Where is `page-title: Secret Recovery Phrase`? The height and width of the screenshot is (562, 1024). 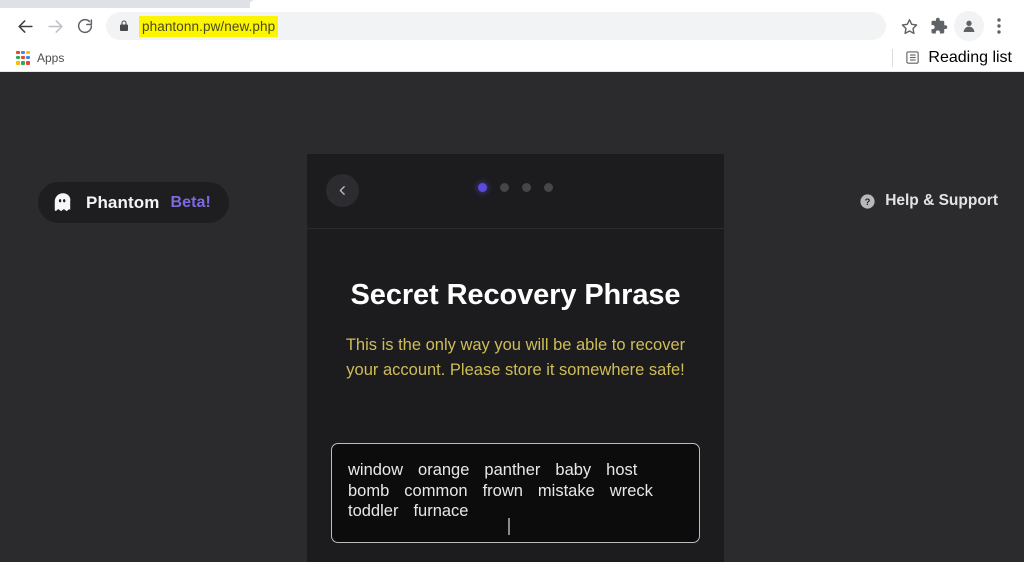 page-title: Secret Recovery Phrase is located at coordinates (515, 295).